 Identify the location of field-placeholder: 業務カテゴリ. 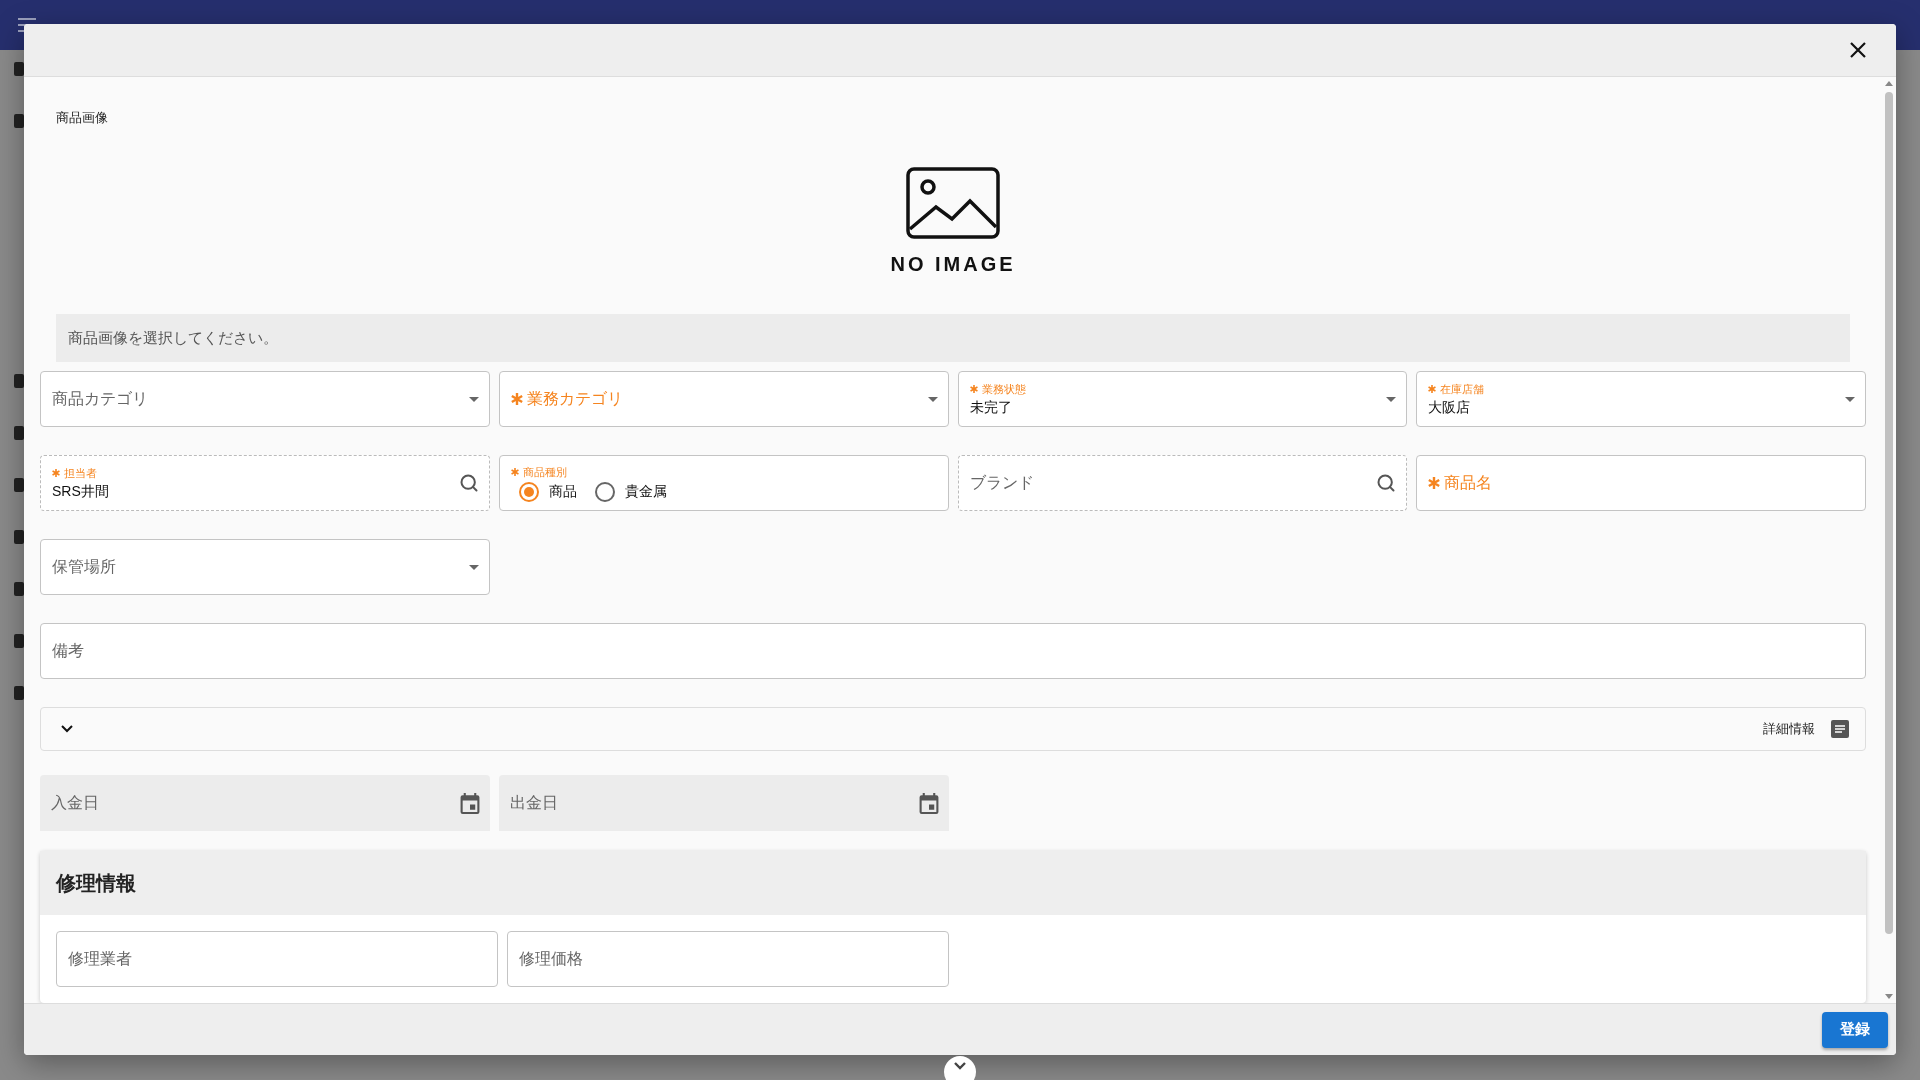
(574, 398).